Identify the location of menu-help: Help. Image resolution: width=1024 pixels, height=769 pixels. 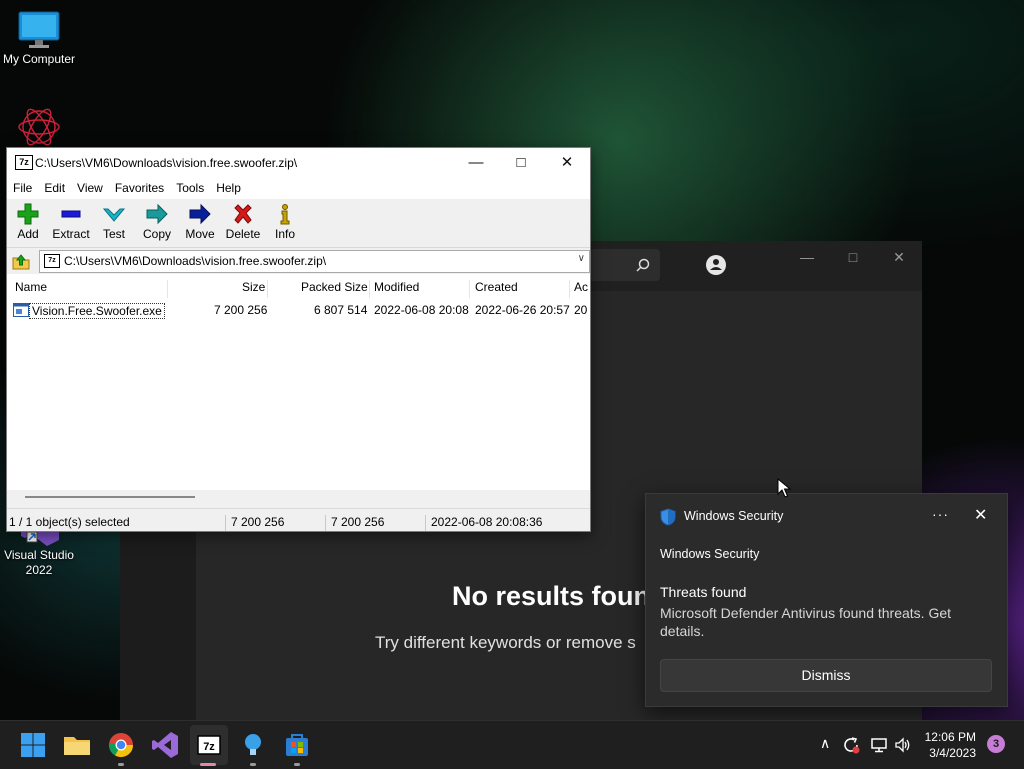
(228, 188).